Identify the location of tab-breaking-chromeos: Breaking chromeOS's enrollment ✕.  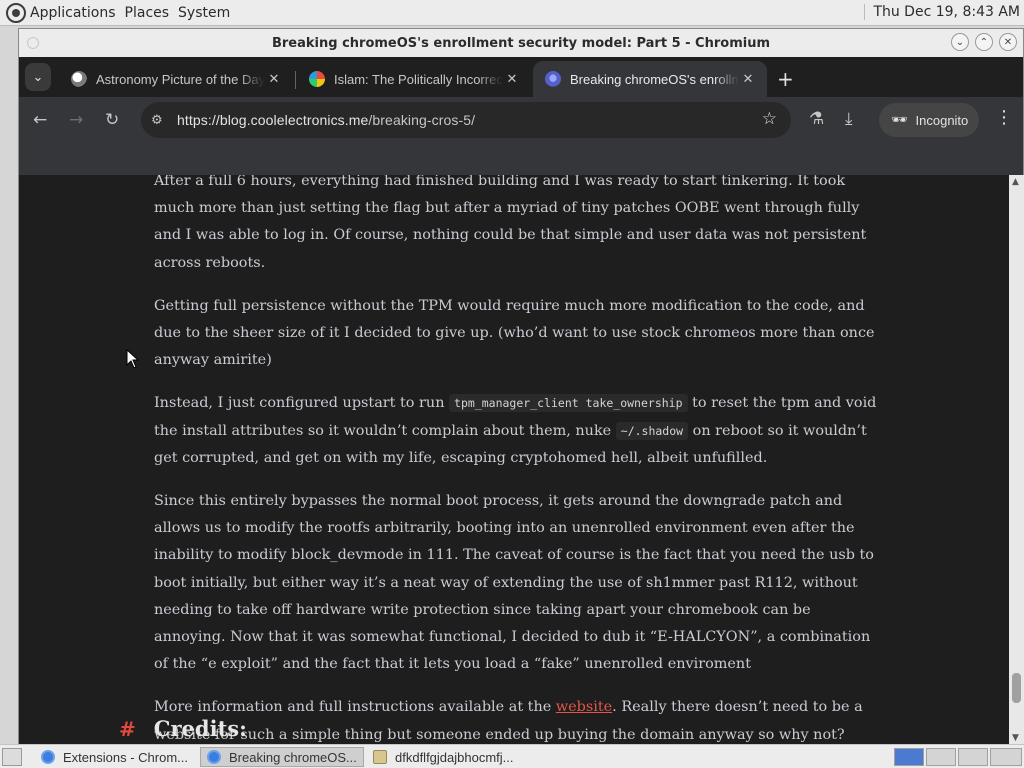
(650, 79).